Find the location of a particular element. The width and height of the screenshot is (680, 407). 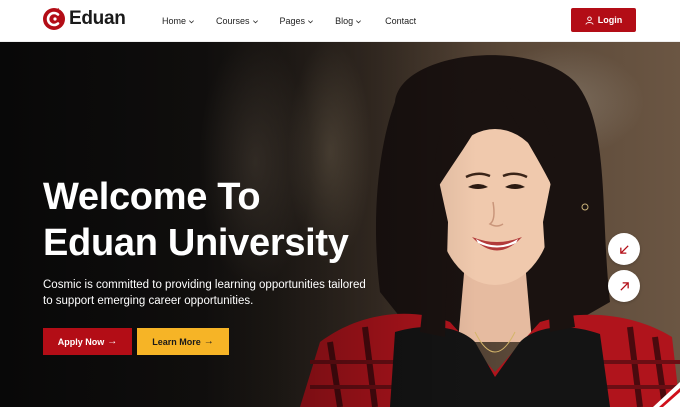

nav-item-home: Home is located at coordinates (178, 21).